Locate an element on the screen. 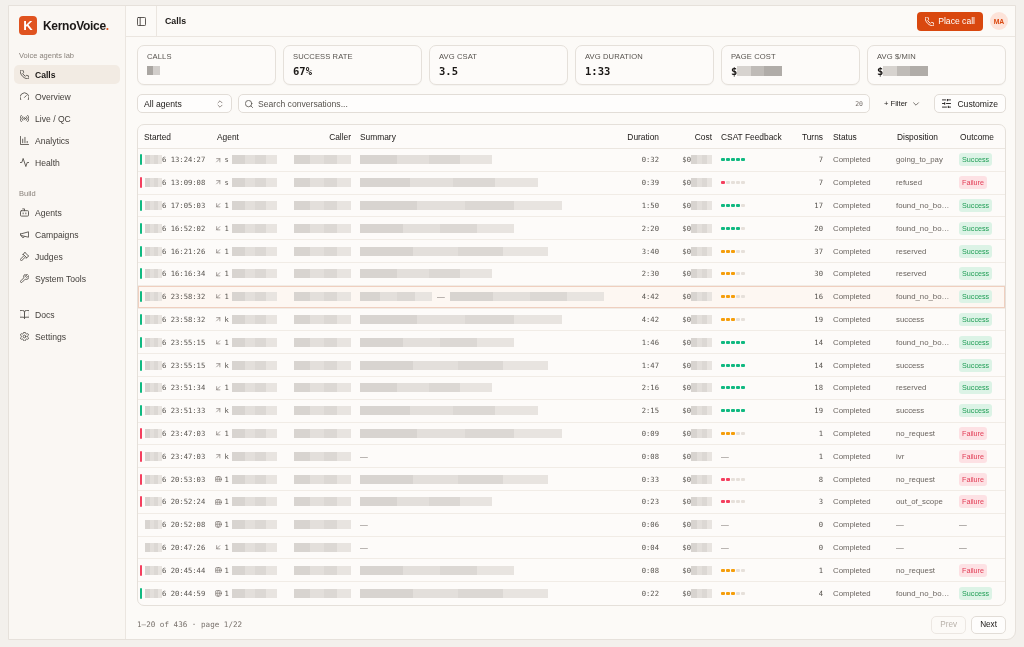 This screenshot has width=1024, height=647. broadcast-icon is located at coordinates (24, 118).